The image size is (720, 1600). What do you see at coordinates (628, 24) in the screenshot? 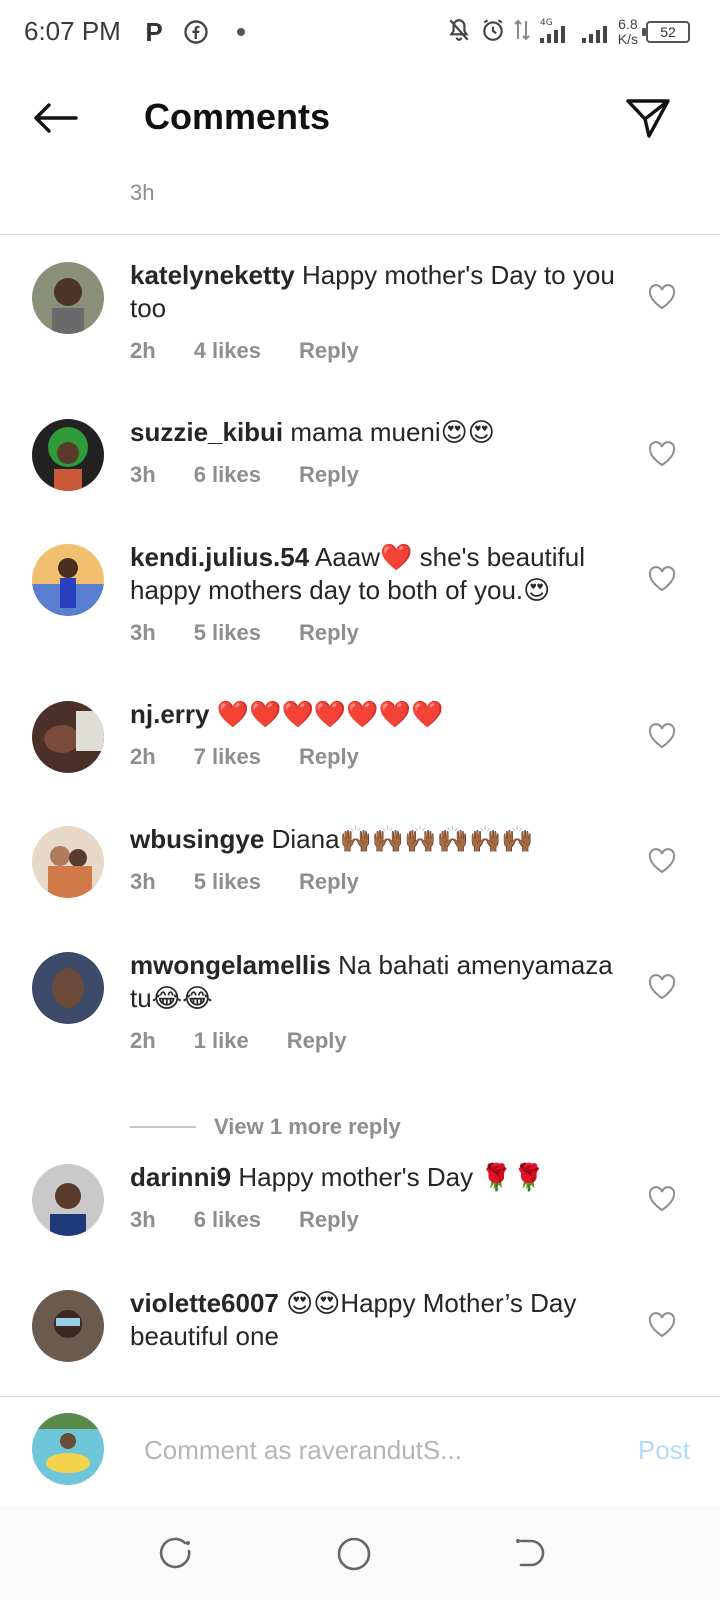
I see `network-speed-value: 6.8` at bounding box center [628, 24].